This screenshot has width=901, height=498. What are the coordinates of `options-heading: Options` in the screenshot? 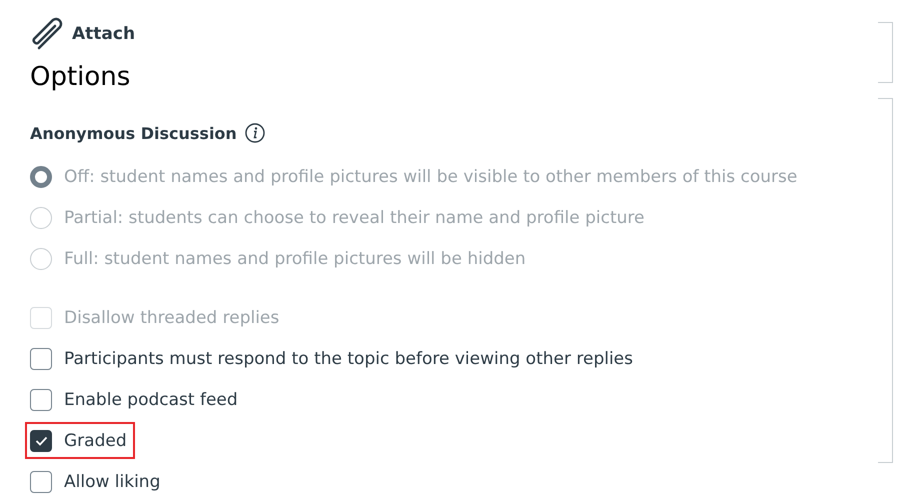 It's located at (81, 77).